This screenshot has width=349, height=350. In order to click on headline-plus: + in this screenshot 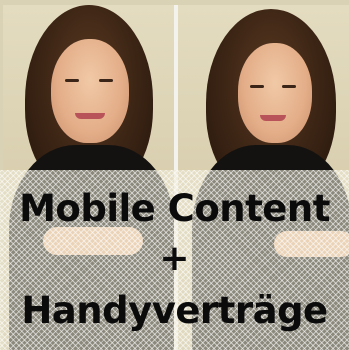, I will do `click(174, 258)`.